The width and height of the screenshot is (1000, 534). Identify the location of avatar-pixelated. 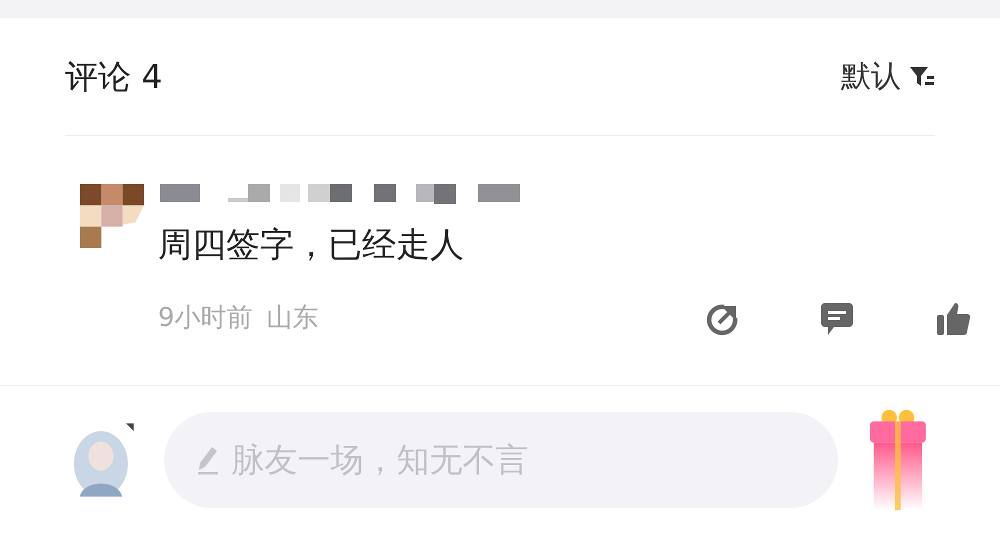
(112, 216).